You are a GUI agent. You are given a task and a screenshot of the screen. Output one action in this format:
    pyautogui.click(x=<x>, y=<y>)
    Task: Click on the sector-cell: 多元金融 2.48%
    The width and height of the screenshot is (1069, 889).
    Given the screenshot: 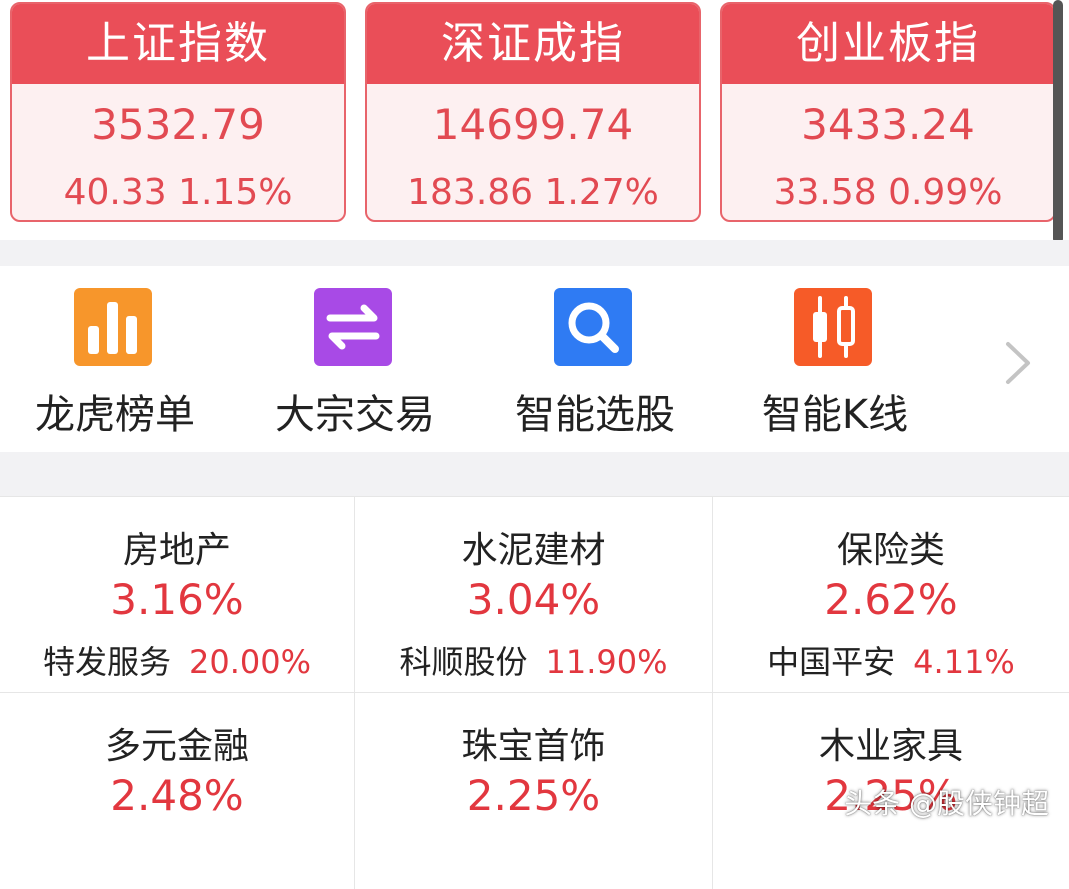 What is the action you would take?
    pyautogui.click(x=177, y=791)
    